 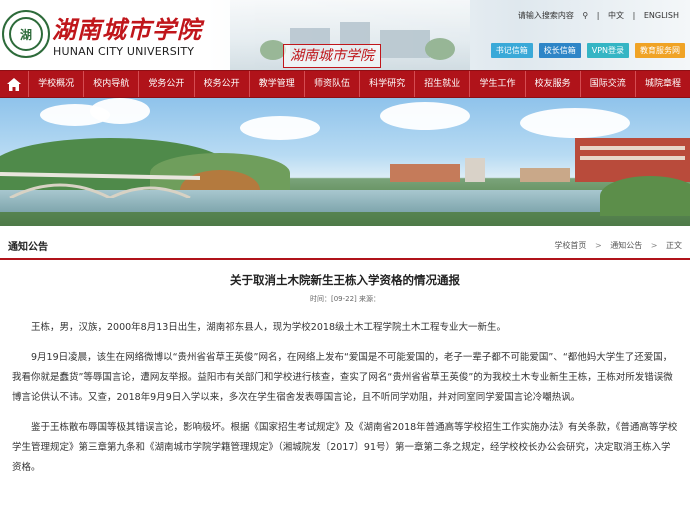 I want to click on lang-cn-link: 中文, so click(x=616, y=15).